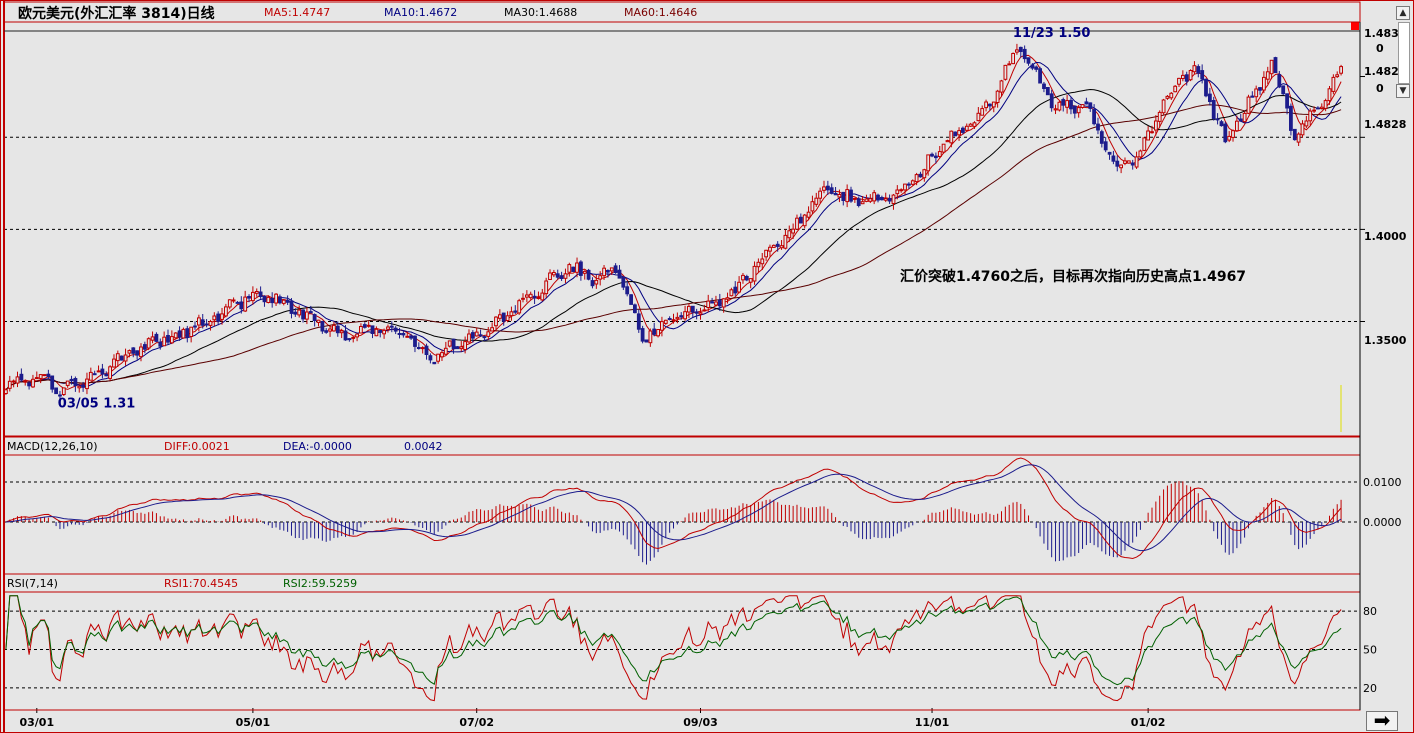  I want to click on scroll-down-button: ▼, so click(1403, 91).